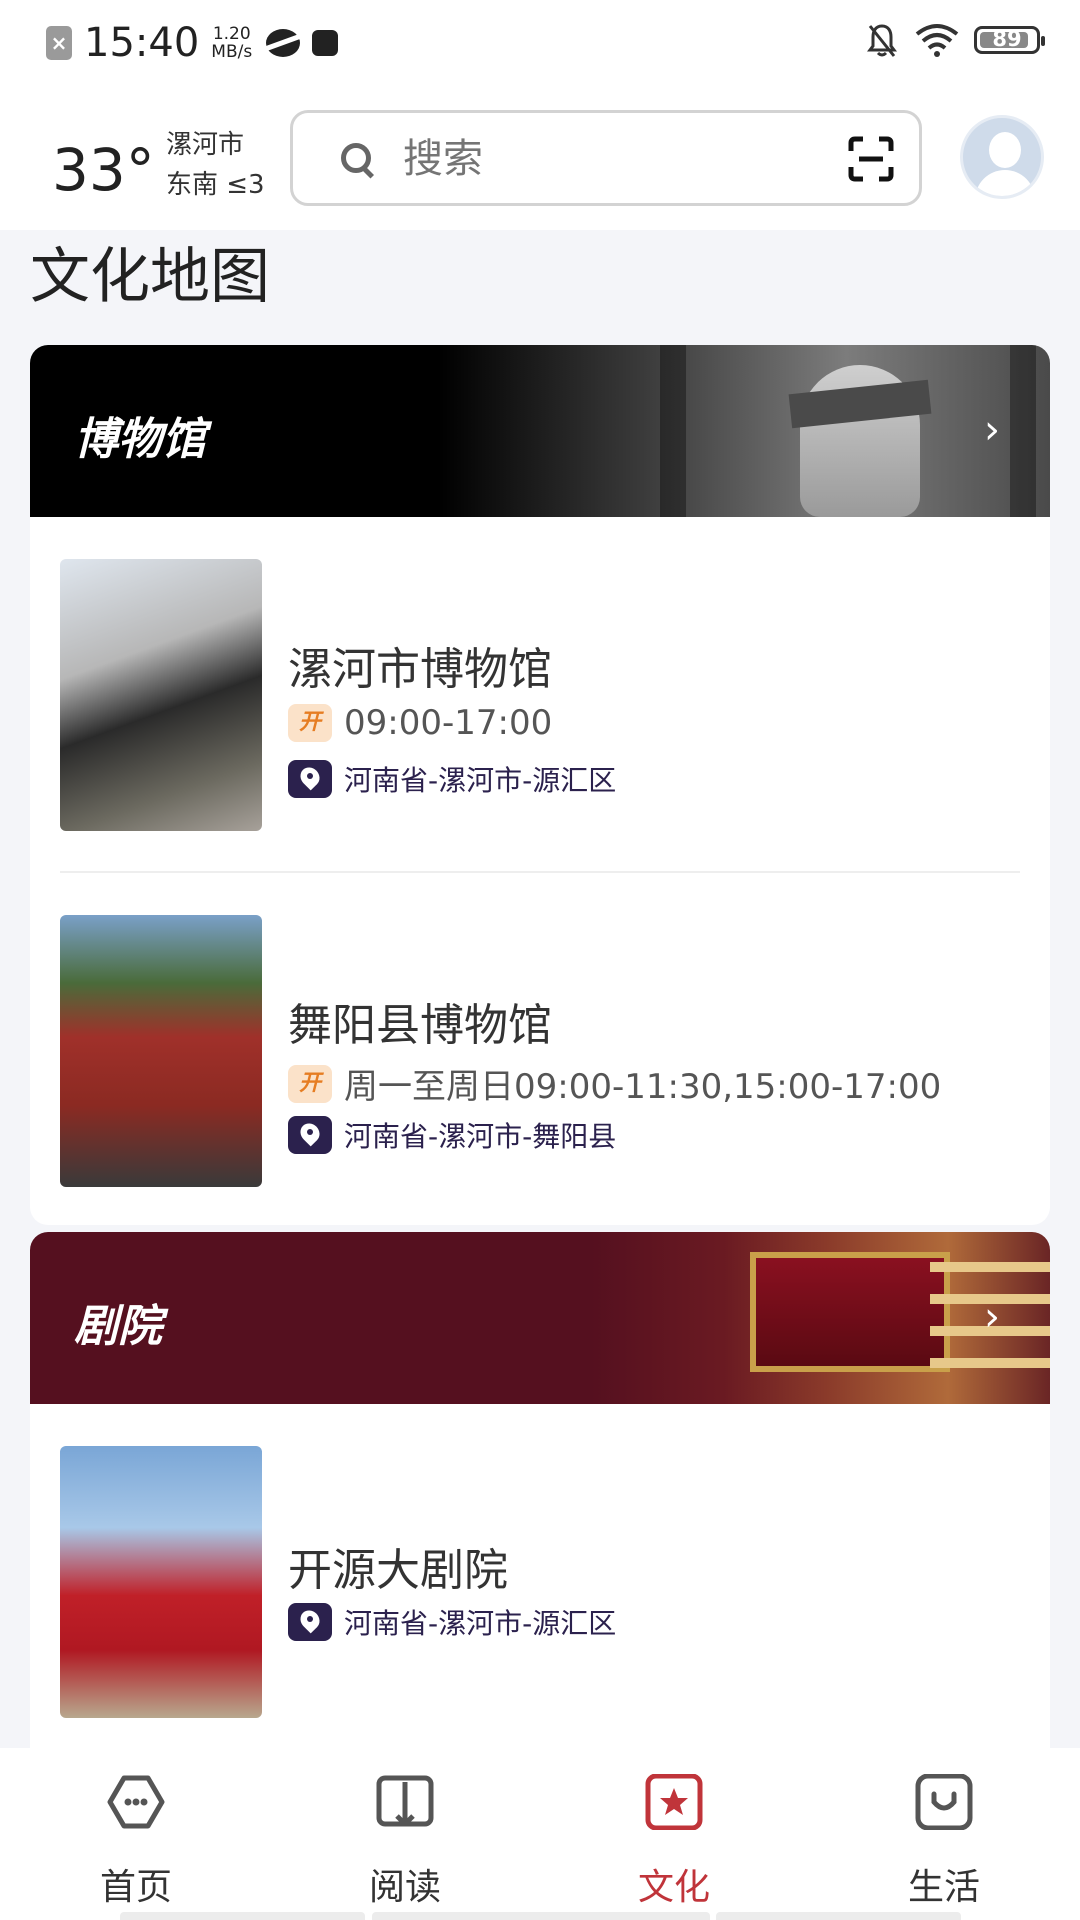  Describe the element at coordinates (540, 431) in the screenshot. I see `museum-banner: 博物馆 ›` at that location.